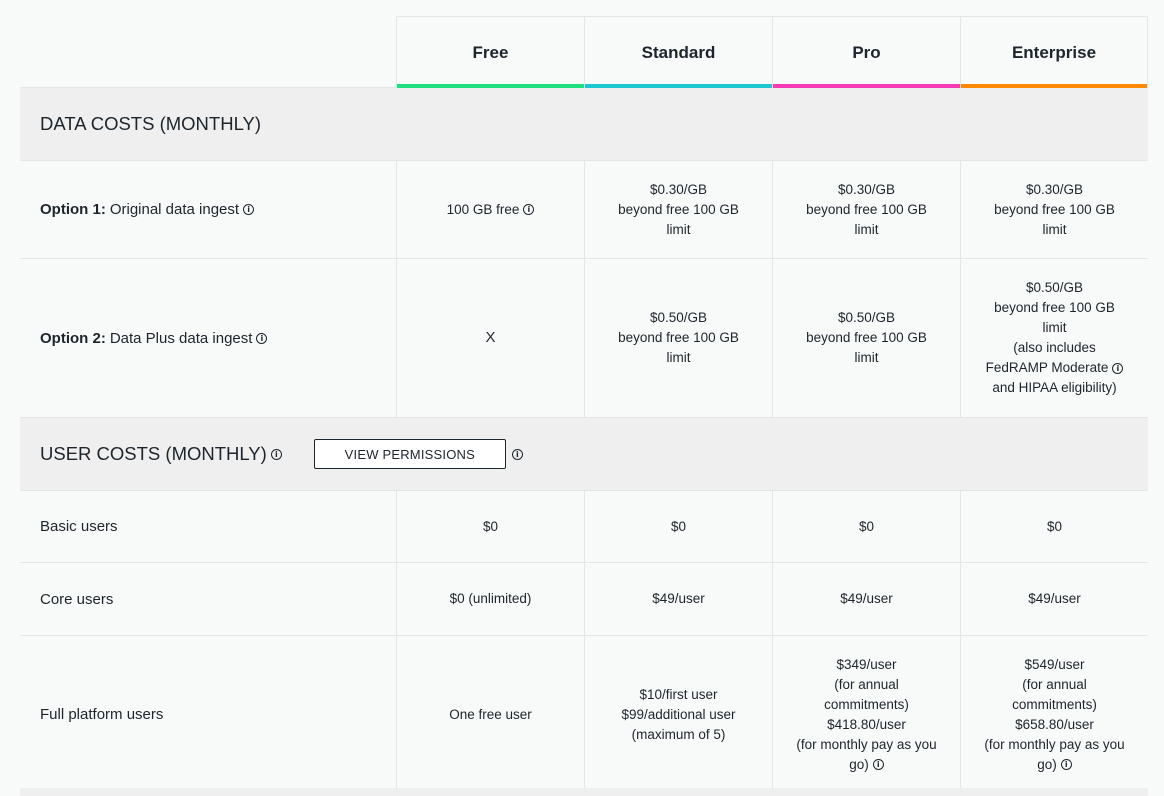  Describe the element at coordinates (1054, 526) in the screenshot. I see `cell-enterprise: $0` at that location.